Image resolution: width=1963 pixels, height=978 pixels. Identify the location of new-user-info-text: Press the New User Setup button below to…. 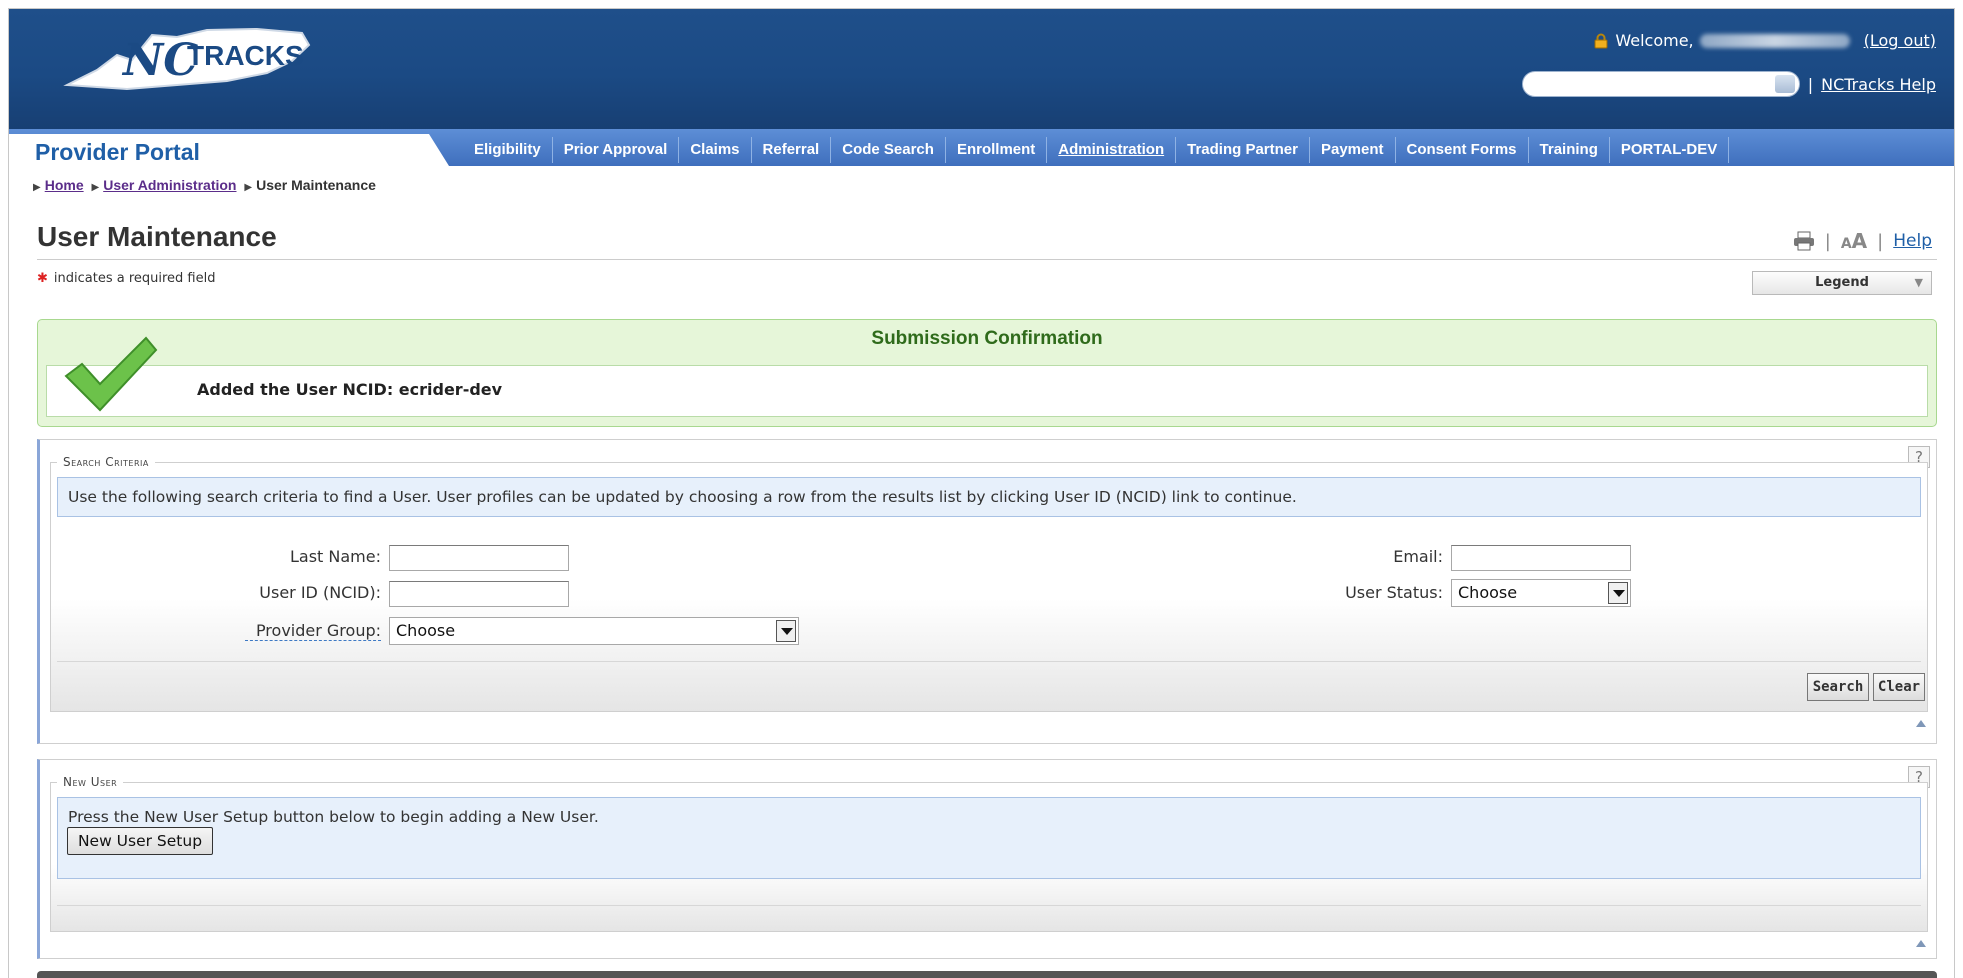
(333, 817).